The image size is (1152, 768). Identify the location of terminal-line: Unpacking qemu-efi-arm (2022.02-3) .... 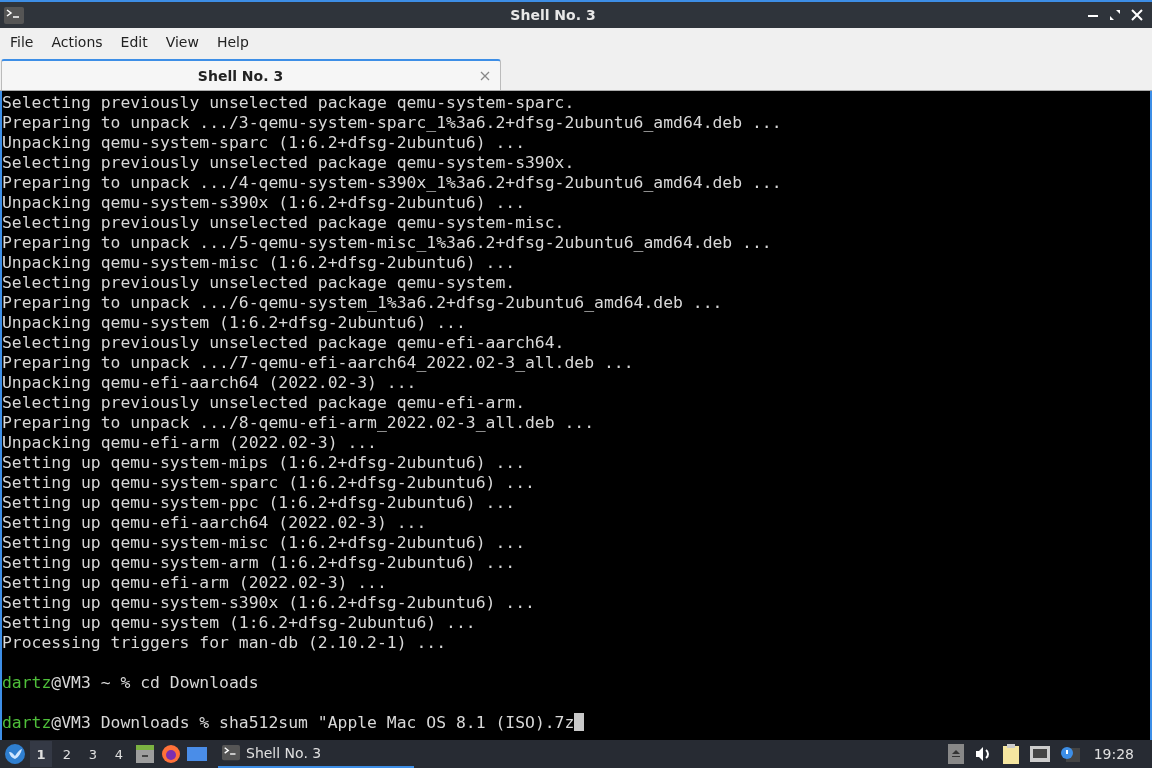
(189, 442).